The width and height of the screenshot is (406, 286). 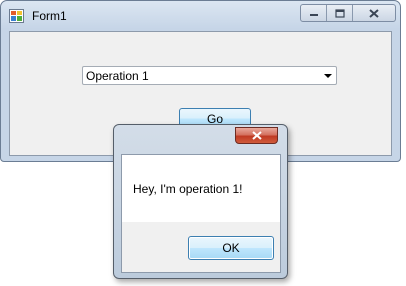 I want to click on minimize-icon, so click(x=313, y=15).